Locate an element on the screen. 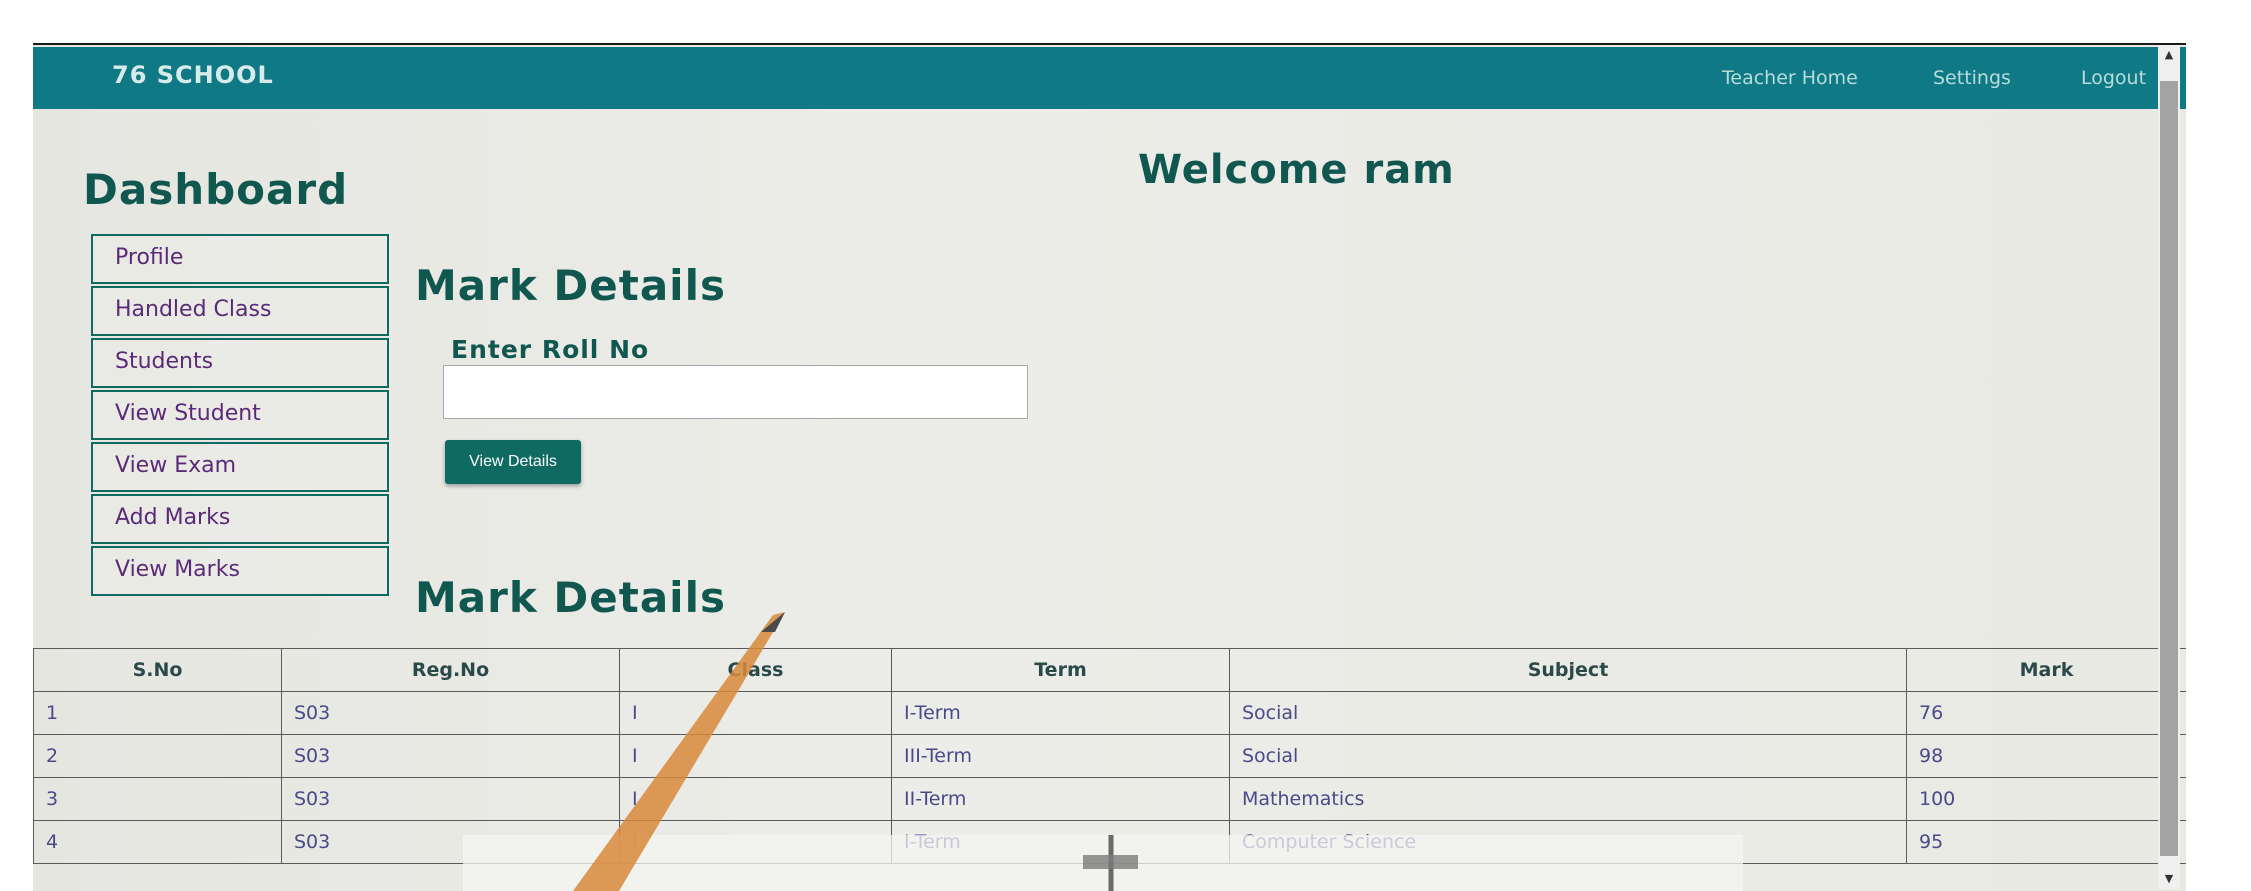  nav-logout-link: Logout is located at coordinates (2113, 78).